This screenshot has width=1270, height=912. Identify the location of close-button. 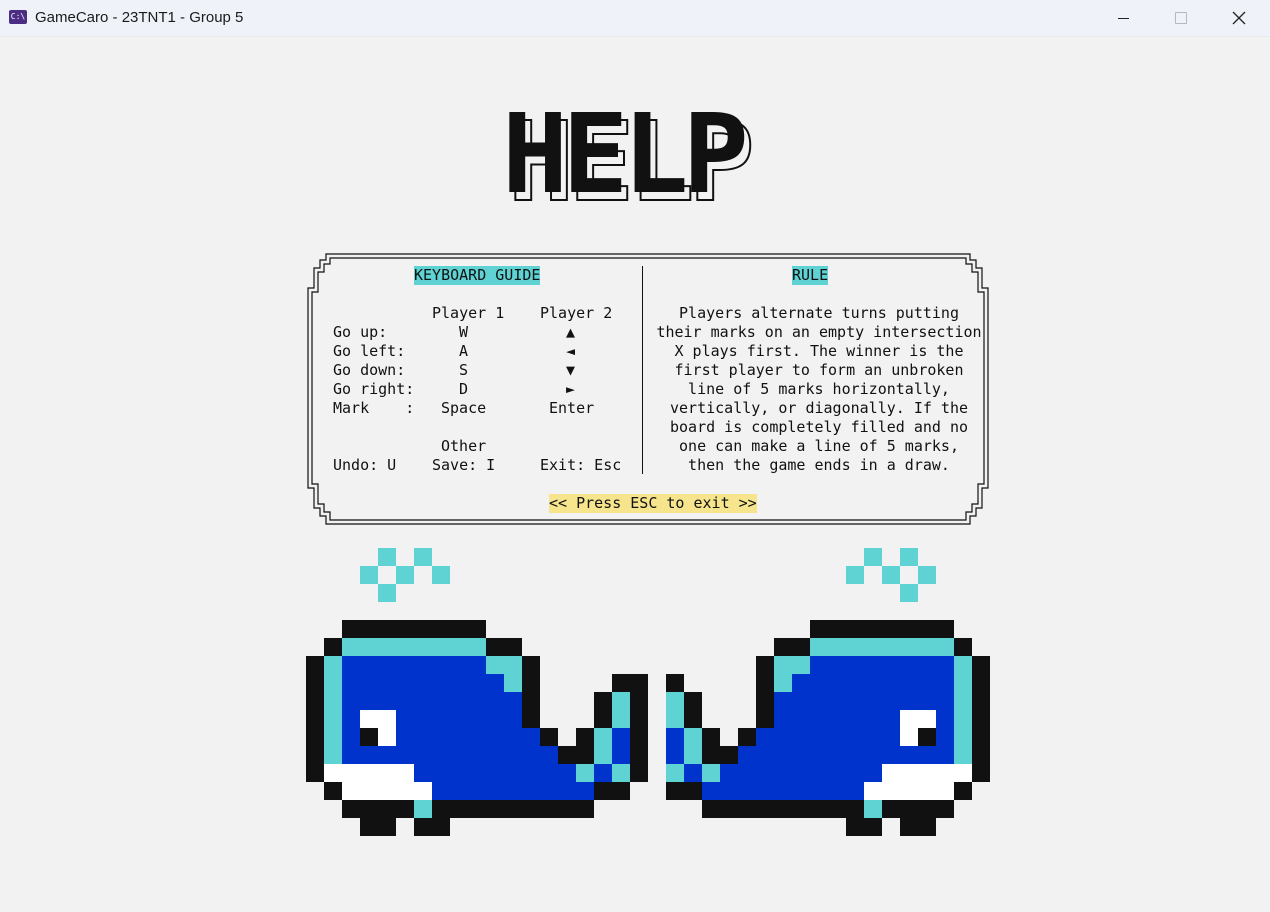
(1239, 18).